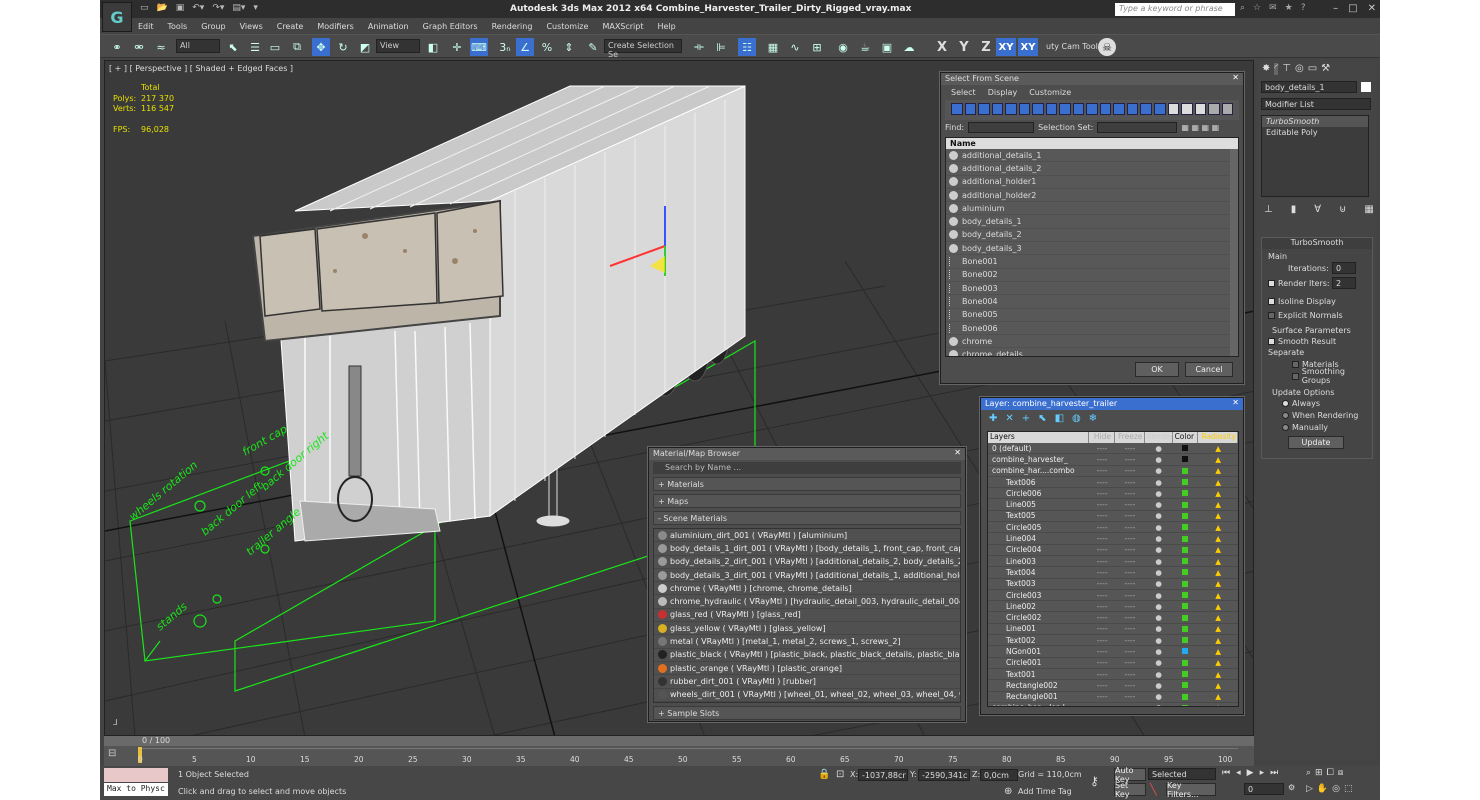 This screenshot has height=800, width=1480. Describe the element at coordinates (1295, 364) in the screenshot. I see `materials-checkbox` at that location.